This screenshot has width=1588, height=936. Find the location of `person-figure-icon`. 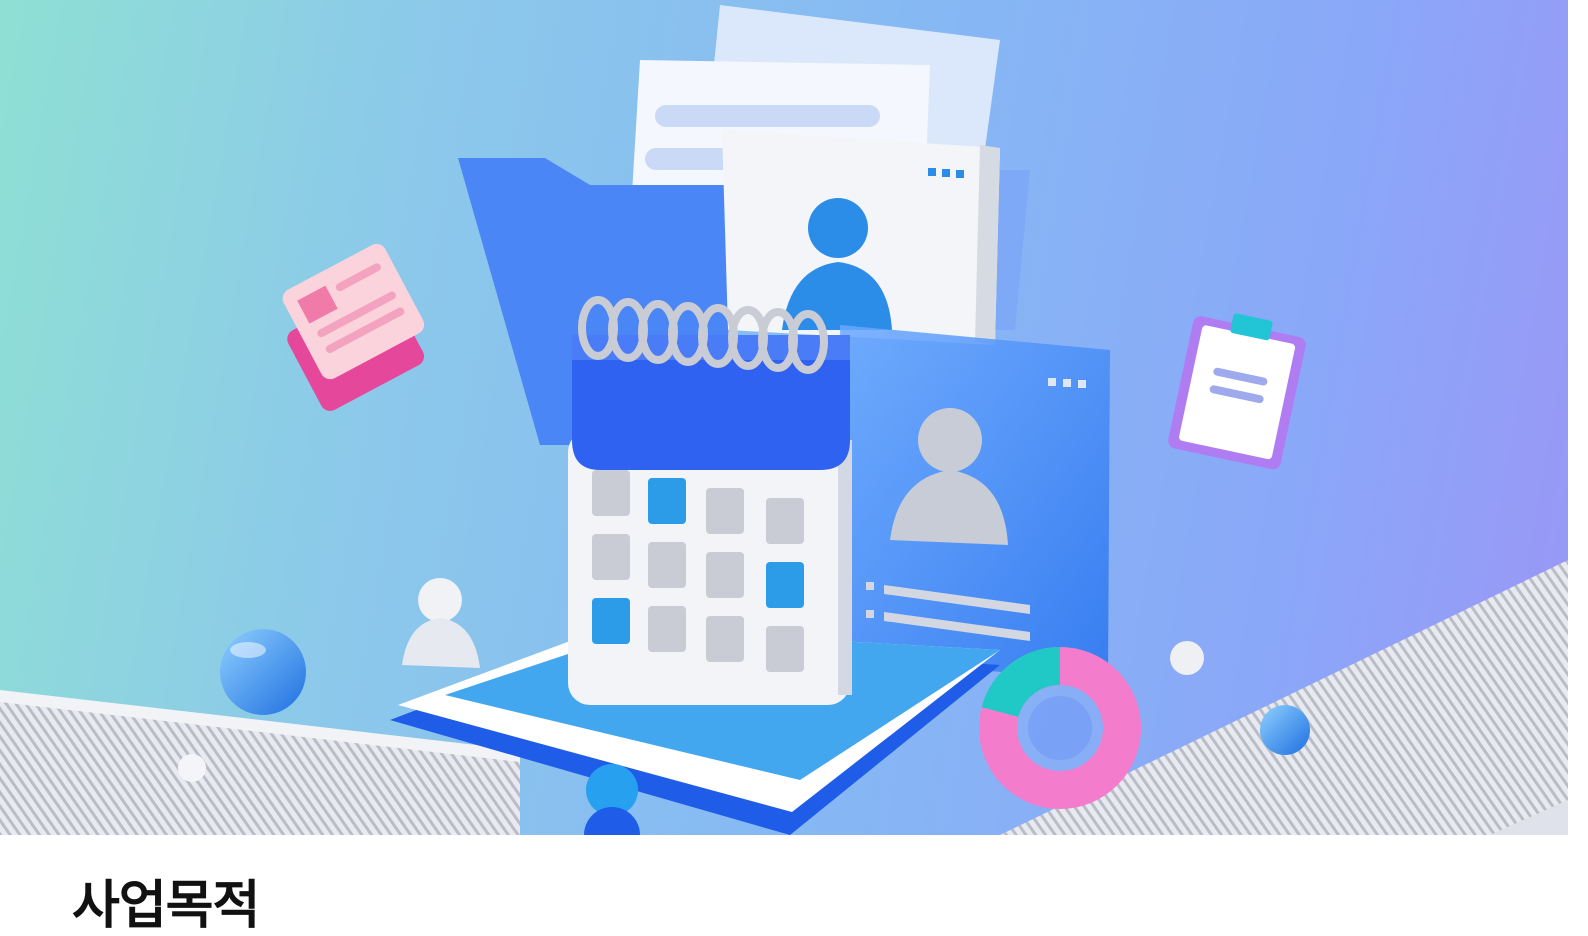

person-figure-icon is located at coordinates (441, 623).